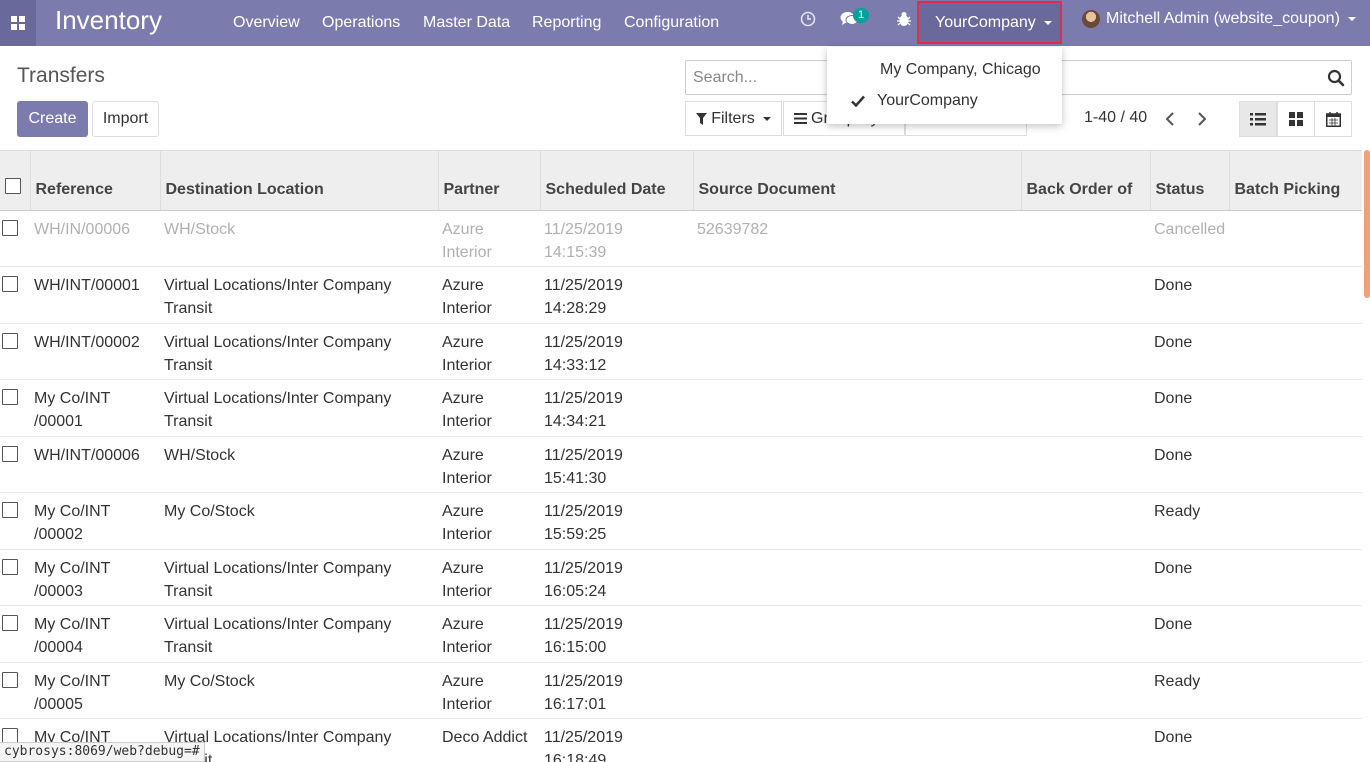 The image size is (1370, 762). Describe the element at coordinates (52, 119) in the screenshot. I see `create-button: Create` at that location.